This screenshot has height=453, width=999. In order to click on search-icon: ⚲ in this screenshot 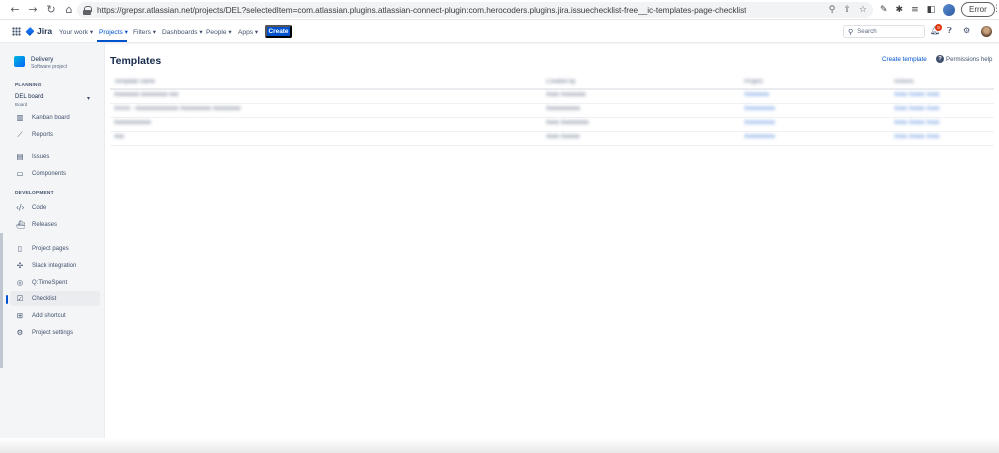, I will do `click(851, 31)`.